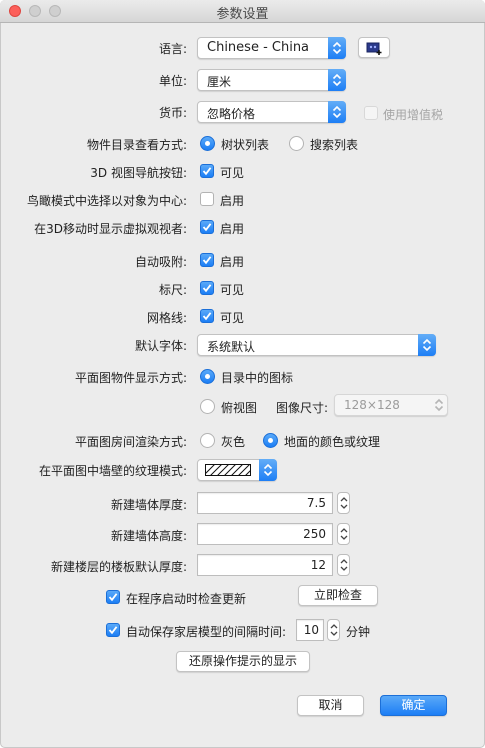  I want to click on check-now-button: 立即检查, so click(338, 595).